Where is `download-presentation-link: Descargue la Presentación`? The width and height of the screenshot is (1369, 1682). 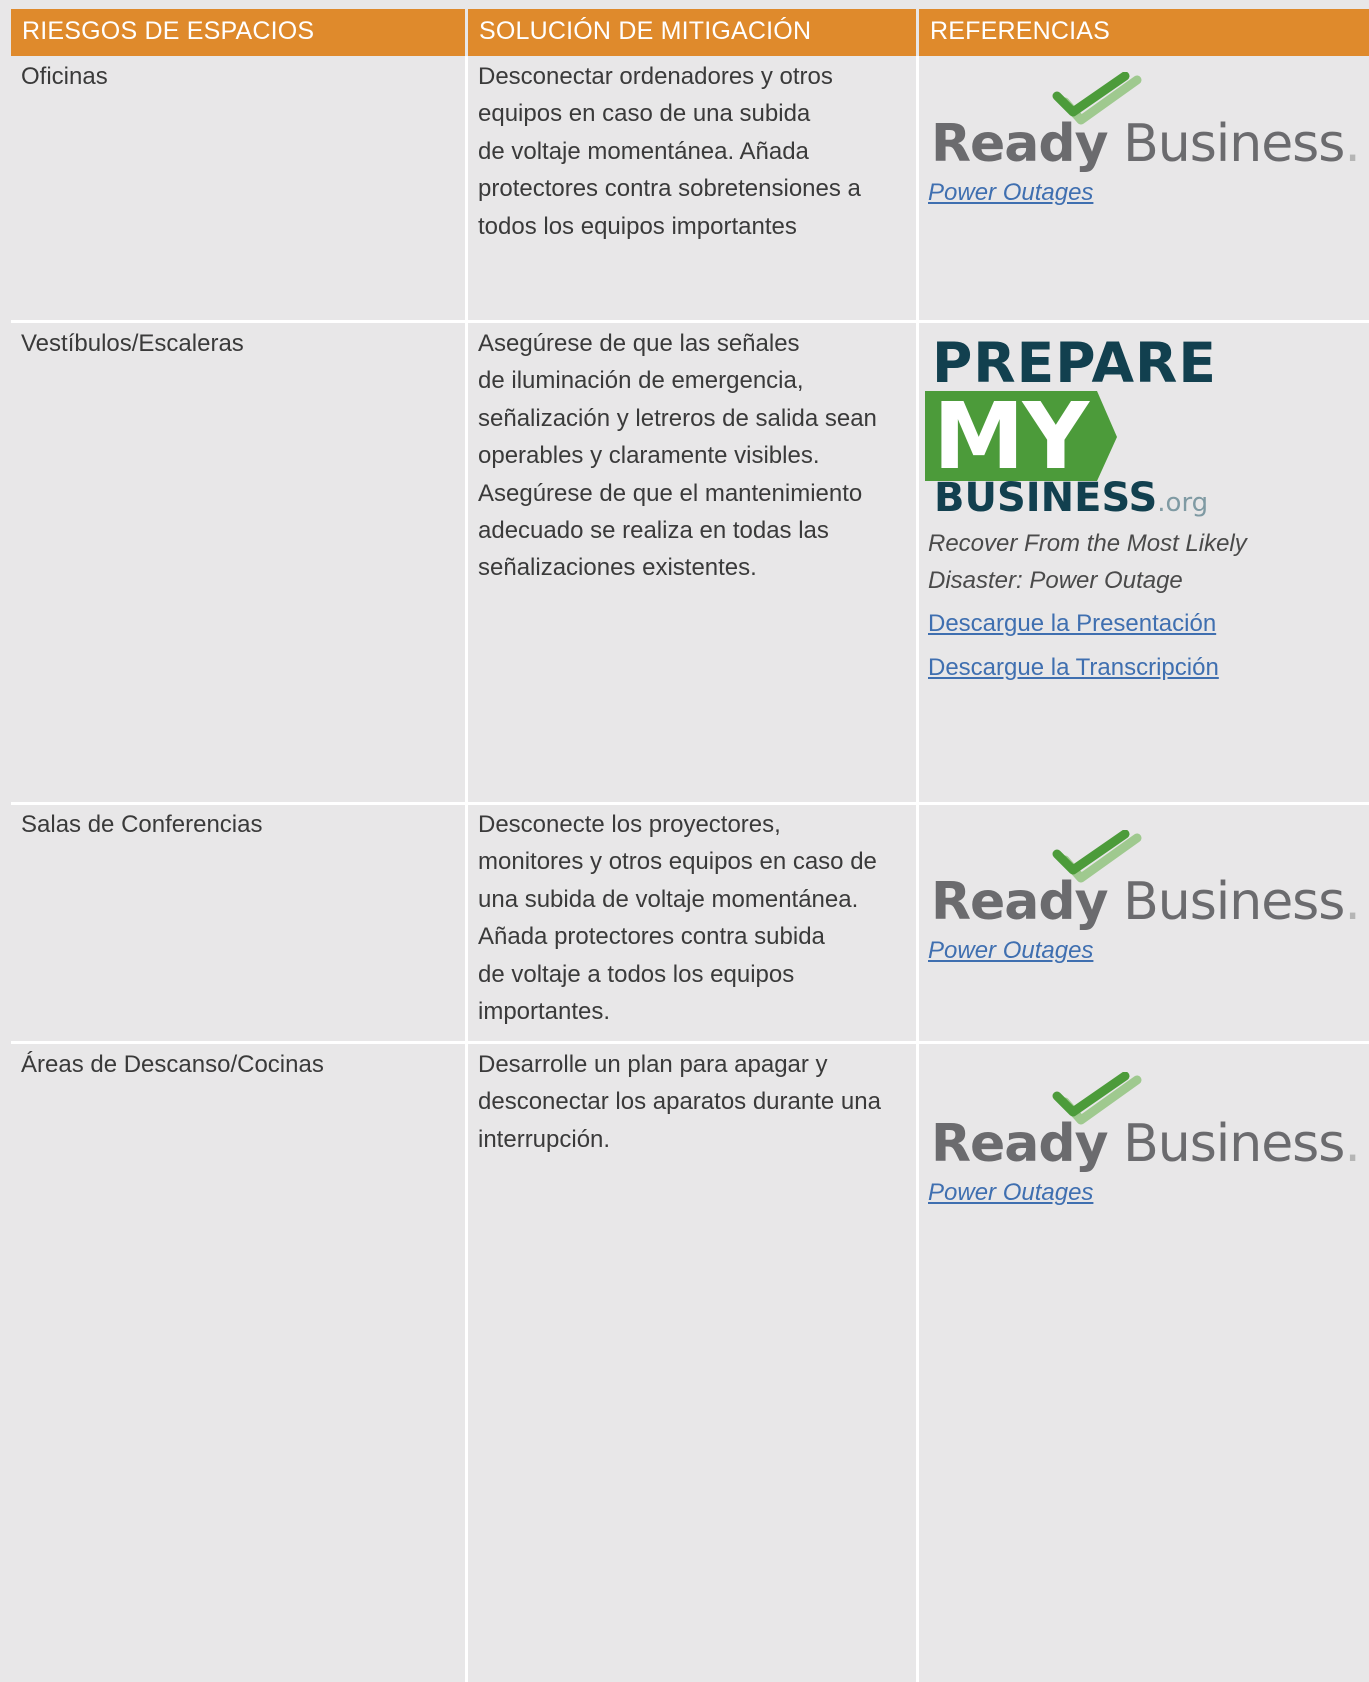
download-presentation-link: Descargue la Presentación is located at coordinates (1143, 624).